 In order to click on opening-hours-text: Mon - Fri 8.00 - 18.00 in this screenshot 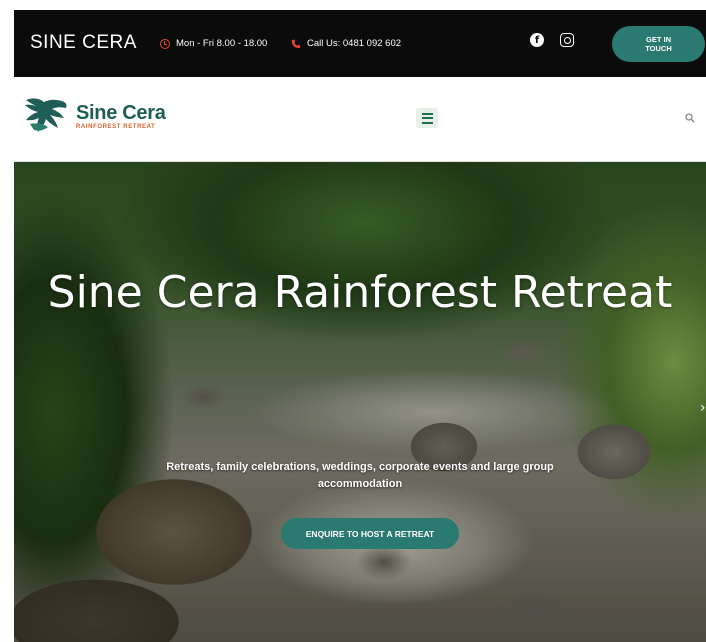, I will do `click(222, 43)`.